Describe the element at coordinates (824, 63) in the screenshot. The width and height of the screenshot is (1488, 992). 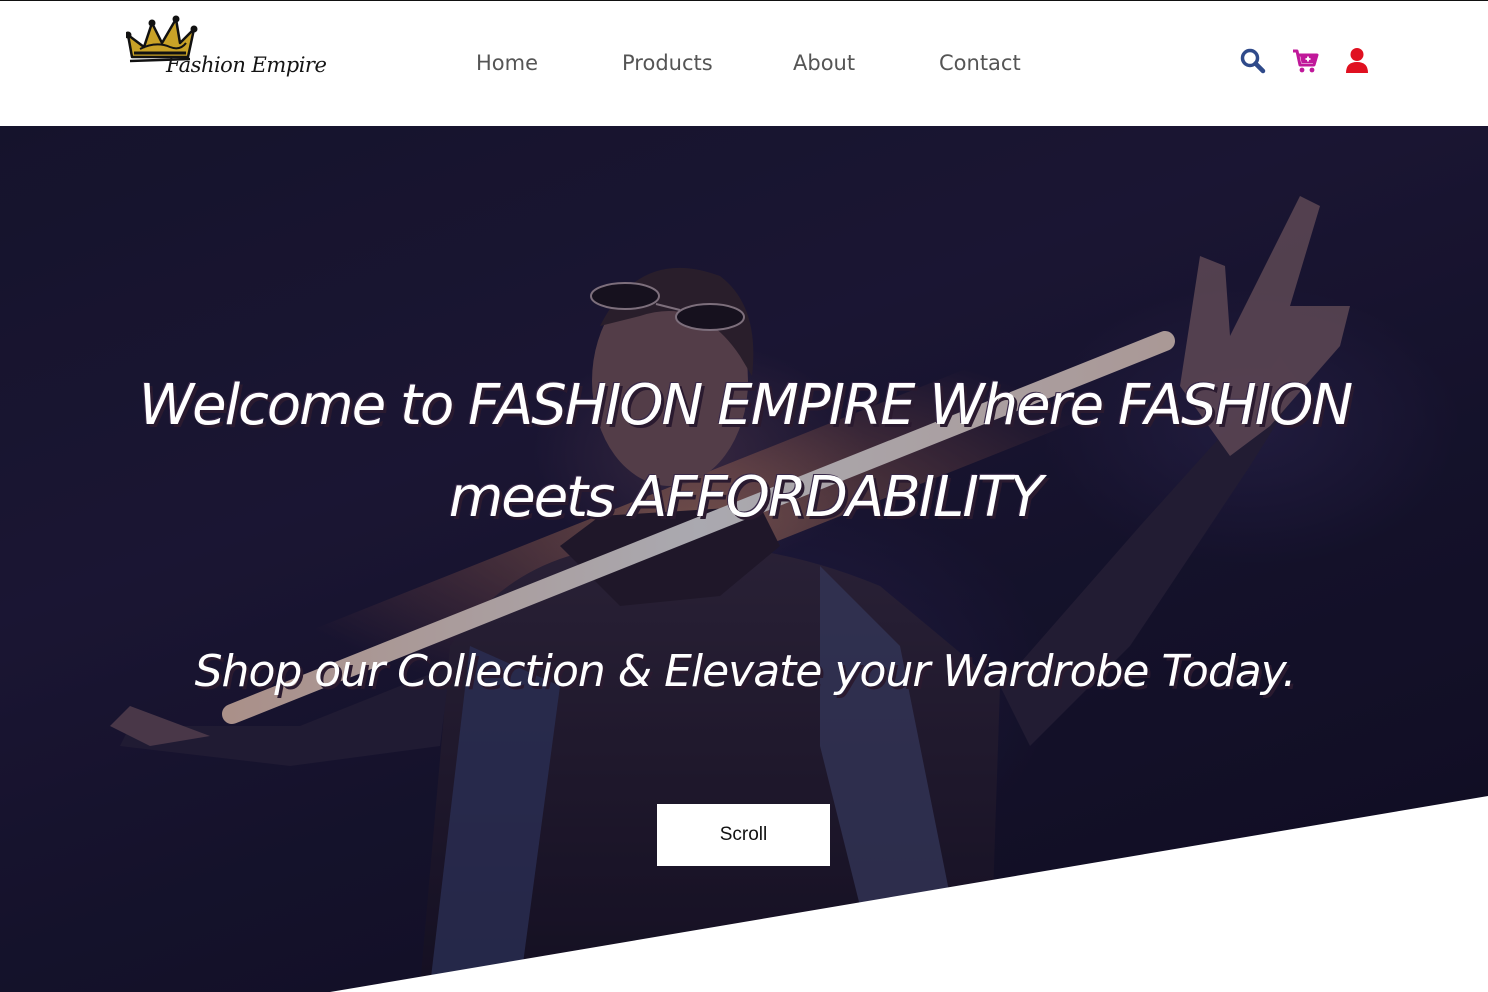
I see `nav-link-about: About` at that location.